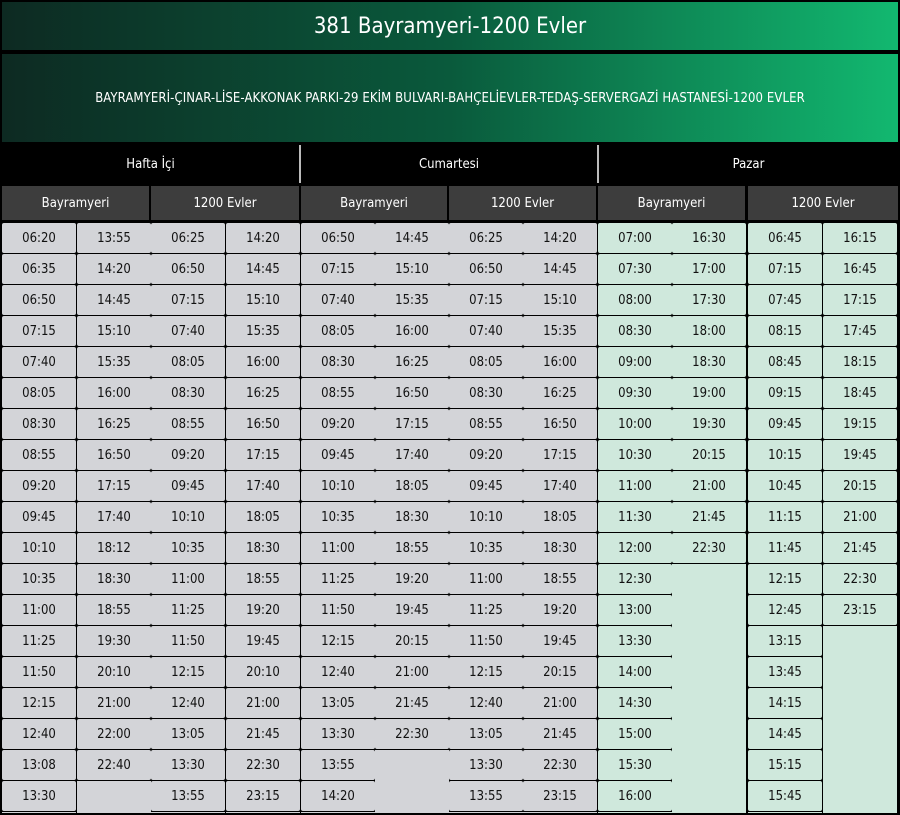 The height and width of the screenshot is (815, 900). I want to click on departure-time: 11:50, so click(39, 672).